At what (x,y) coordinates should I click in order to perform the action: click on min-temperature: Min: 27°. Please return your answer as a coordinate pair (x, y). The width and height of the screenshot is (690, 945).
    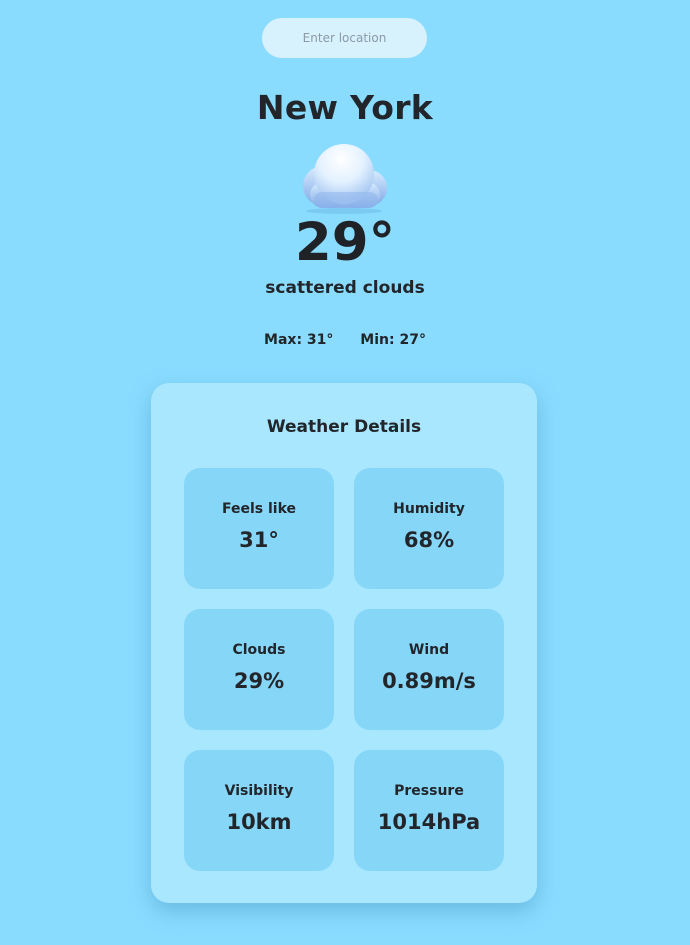
    Looking at the image, I should click on (393, 340).